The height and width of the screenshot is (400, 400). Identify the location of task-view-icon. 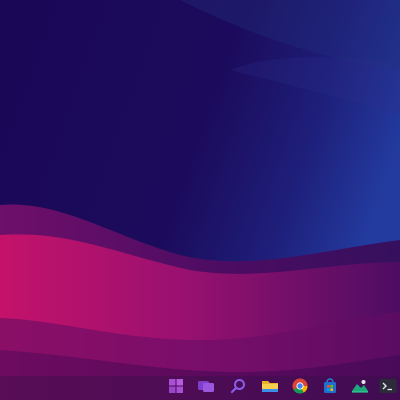
(206, 386).